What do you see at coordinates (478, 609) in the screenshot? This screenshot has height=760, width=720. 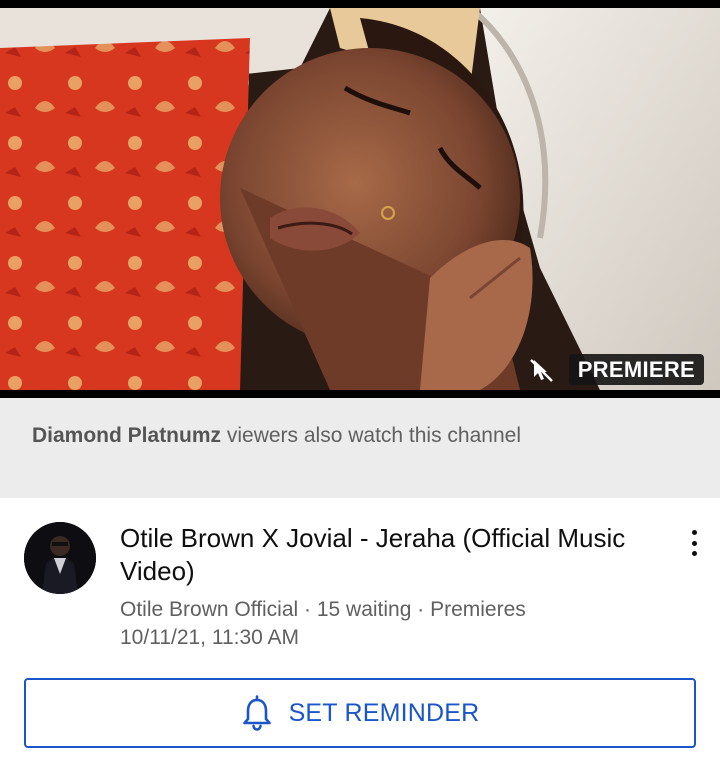 I see `premieres-label: Premieres` at bounding box center [478, 609].